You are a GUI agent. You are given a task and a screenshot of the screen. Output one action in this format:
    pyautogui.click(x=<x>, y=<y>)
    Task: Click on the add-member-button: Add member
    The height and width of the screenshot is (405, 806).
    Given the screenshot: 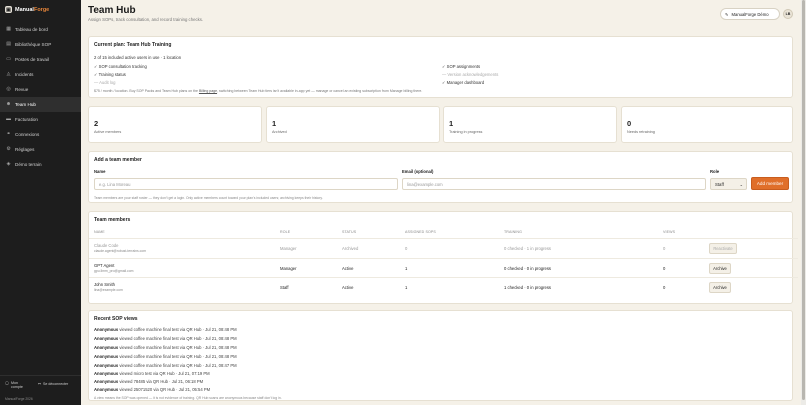 What is the action you would take?
    pyautogui.click(x=770, y=183)
    